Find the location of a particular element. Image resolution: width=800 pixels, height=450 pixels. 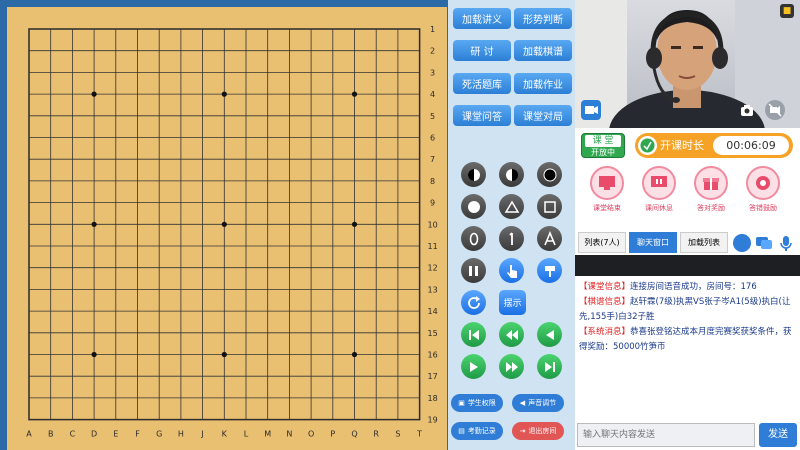

class-break-icon is located at coordinates (659, 183).